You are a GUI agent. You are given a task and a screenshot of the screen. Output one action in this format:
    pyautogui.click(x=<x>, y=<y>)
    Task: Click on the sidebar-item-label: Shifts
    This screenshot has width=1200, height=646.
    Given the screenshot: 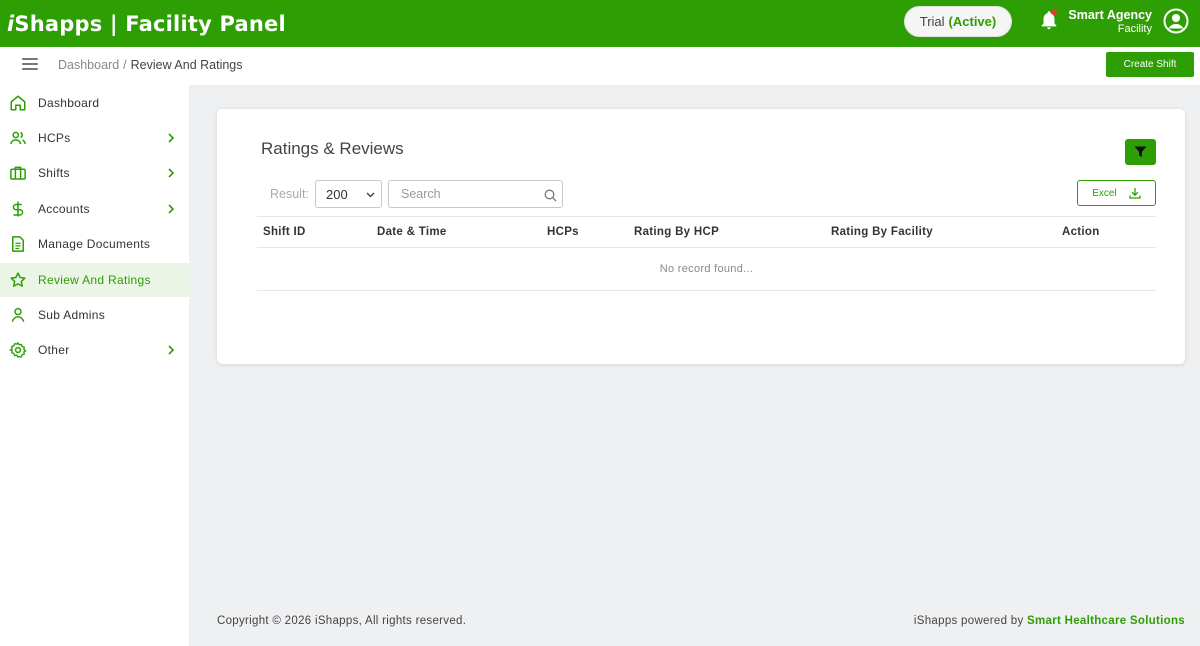 What is the action you would take?
    pyautogui.click(x=54, y=173)
    